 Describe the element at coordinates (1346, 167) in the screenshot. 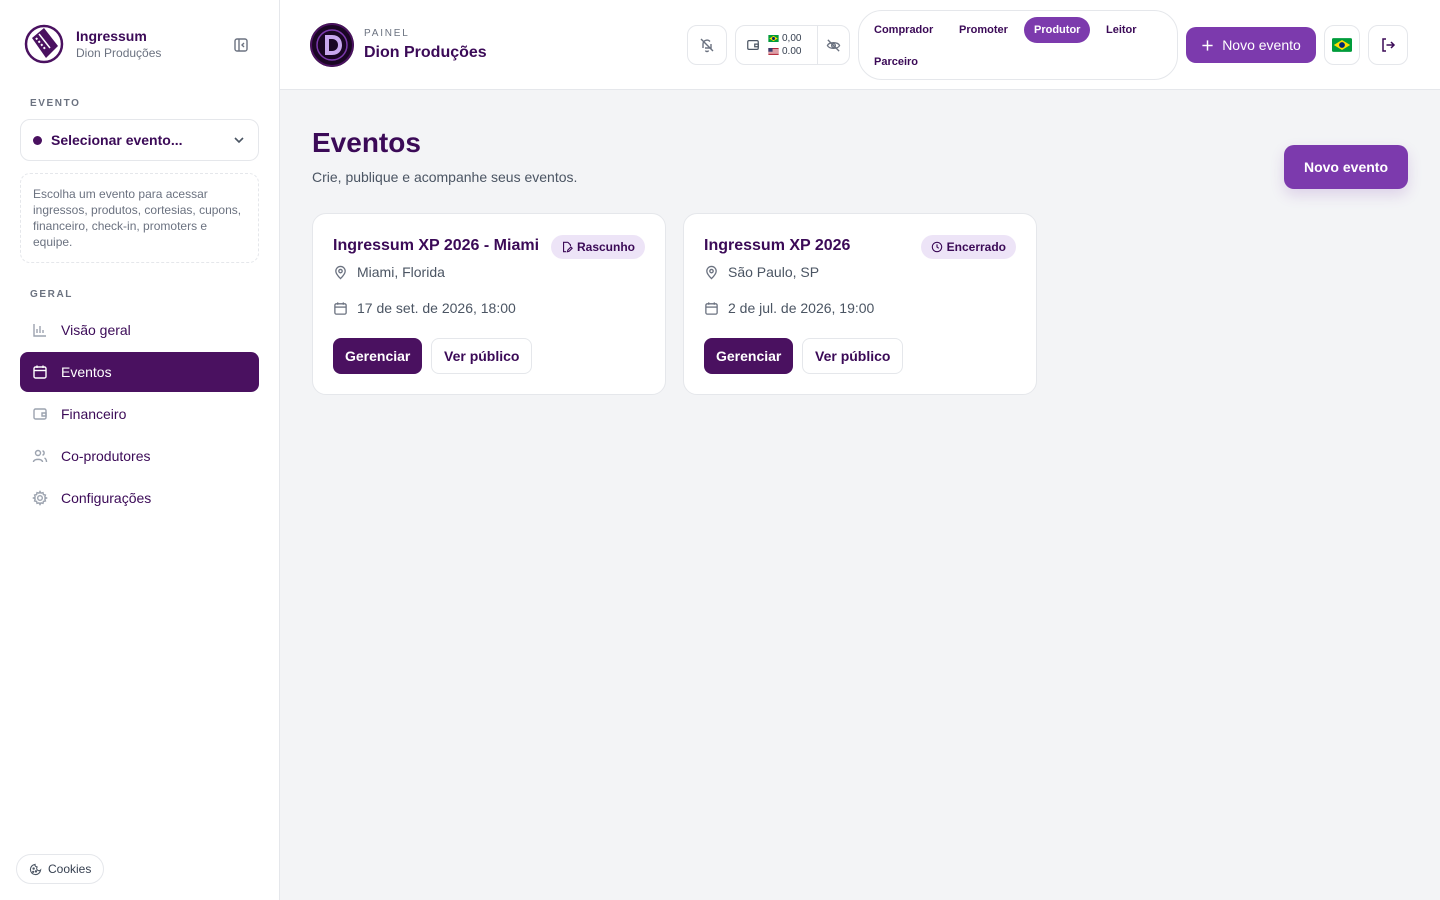

I see `new-event-button: Novo evento` at that location.